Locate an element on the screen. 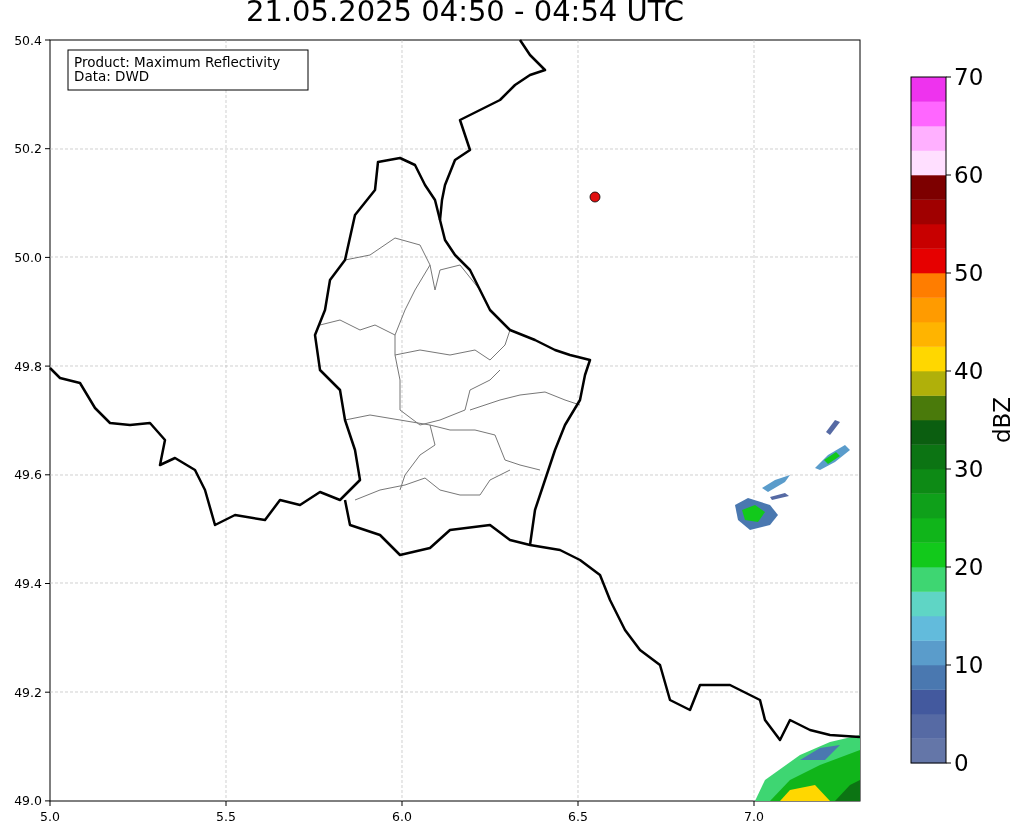 This screenshot has width=1023, height=834. colorbar-tick-label: 0 is located at coordinates (961, 763).